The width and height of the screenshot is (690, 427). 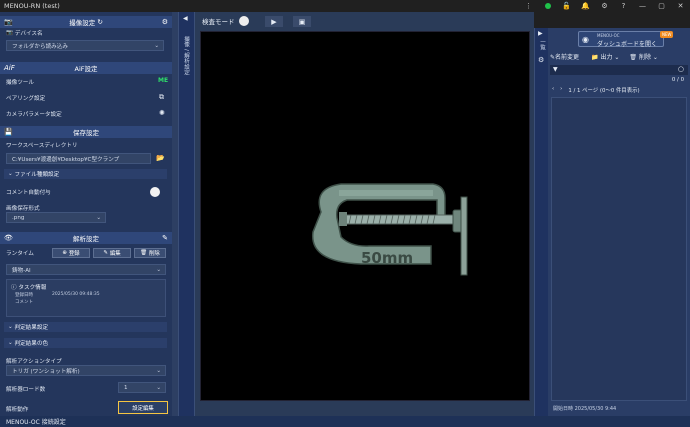 I want to click on right-toolbar: ✎名前変更 📁 出力 ⌄ 🗑 削除 ⌄, so click(x=619, y=56).